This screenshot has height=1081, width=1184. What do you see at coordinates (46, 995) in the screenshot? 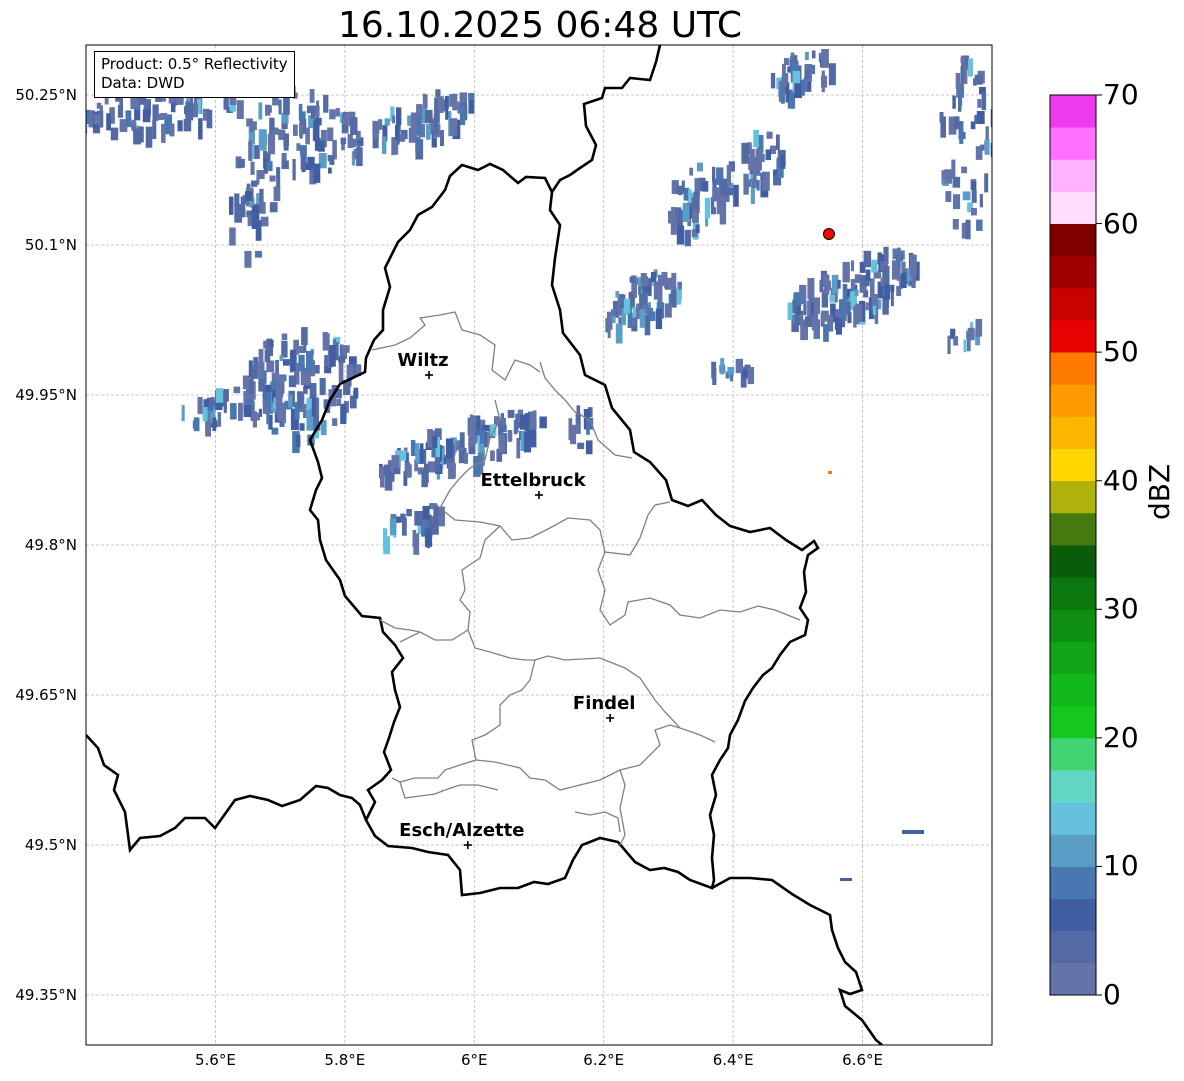
I see `lat-tick-label: 49.35°N` at bounding box center [46, 995].